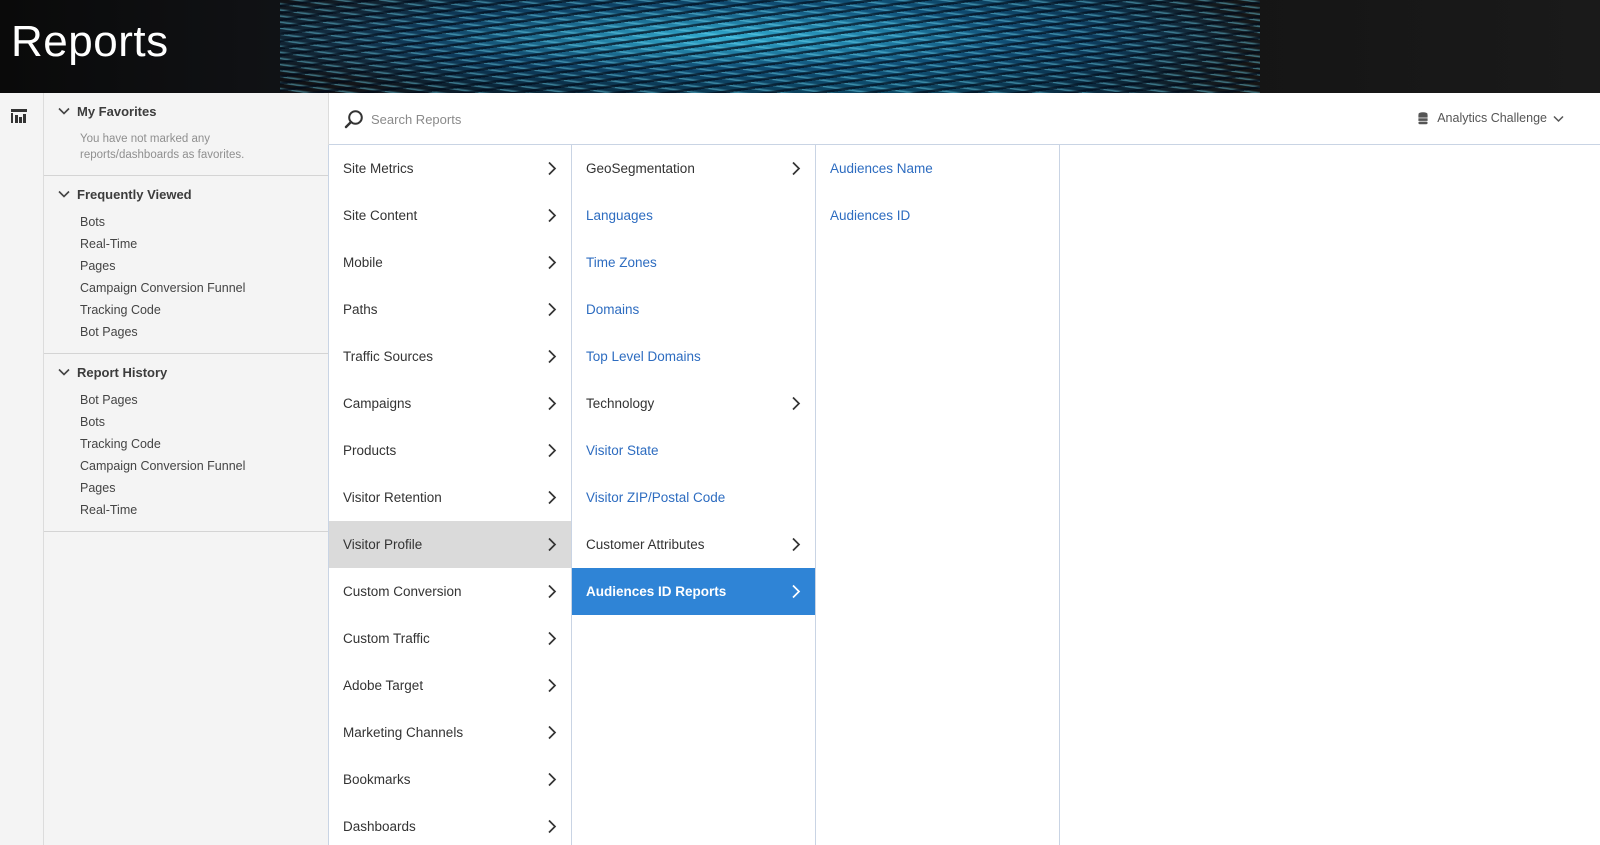 The width and height of the screenshot is (1600, 845). I want to click on menu-item-label: Bookmarks, so click(377, 779).